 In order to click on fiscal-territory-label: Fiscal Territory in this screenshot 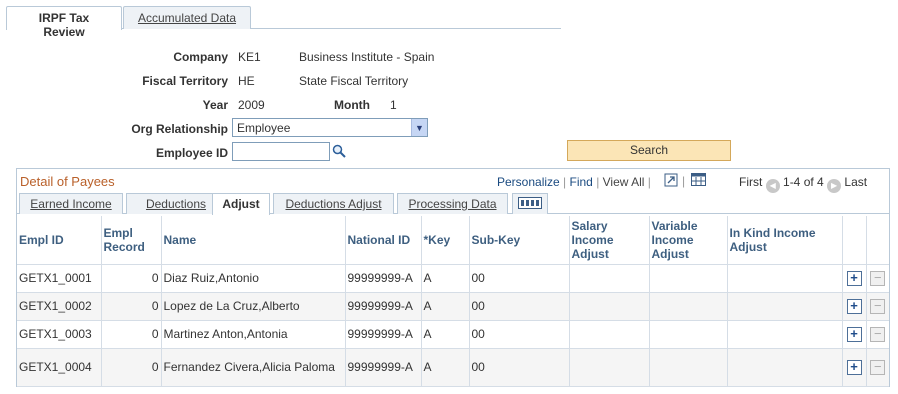, I will do `click(185, 81)`.